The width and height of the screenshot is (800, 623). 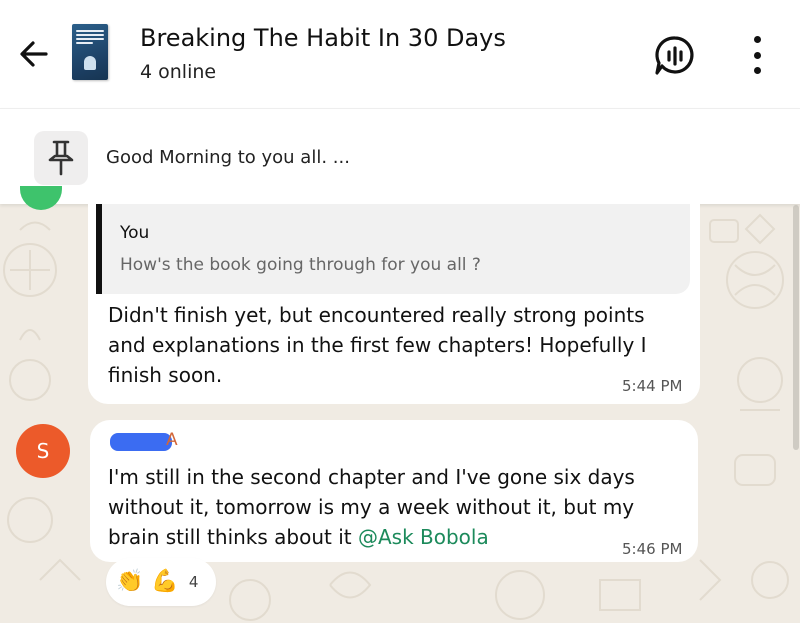 What do you see at coordinates (165, 581) in the screenshot?
I see `flexed-biceps-emoji: 💪` at bounding box center [165, 581].